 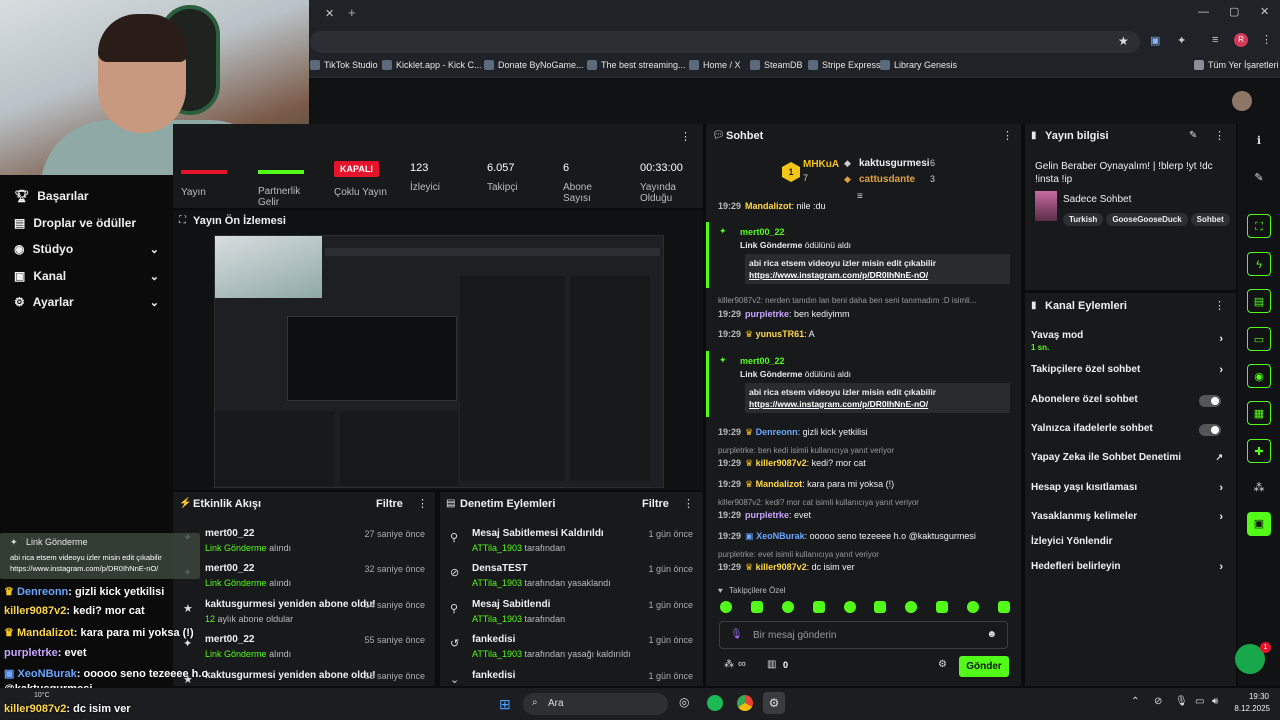 What do you see at coordinates (1130, 400) in the screenshot?
I see `action-subscribers-only: Abonelere özel sohbet` at bounding box center [1130, 400].